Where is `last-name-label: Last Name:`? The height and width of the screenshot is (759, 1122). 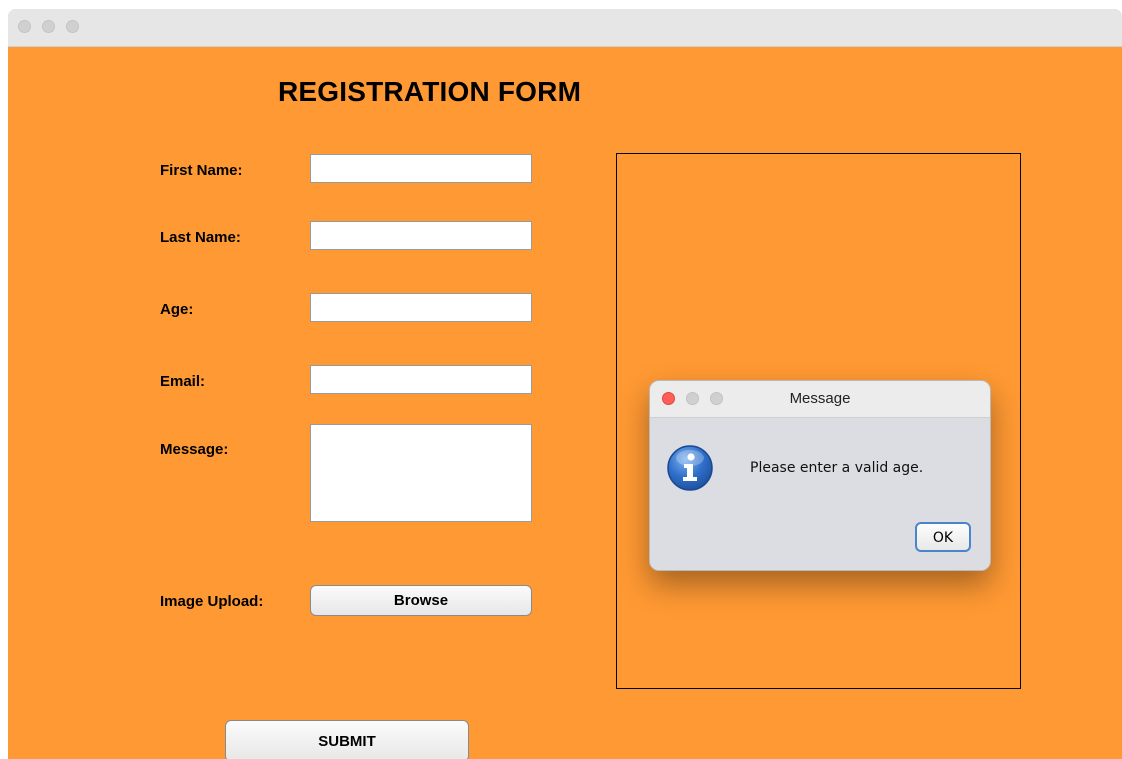 last-name-label: Last Name: is located at coordinates (200, 237).